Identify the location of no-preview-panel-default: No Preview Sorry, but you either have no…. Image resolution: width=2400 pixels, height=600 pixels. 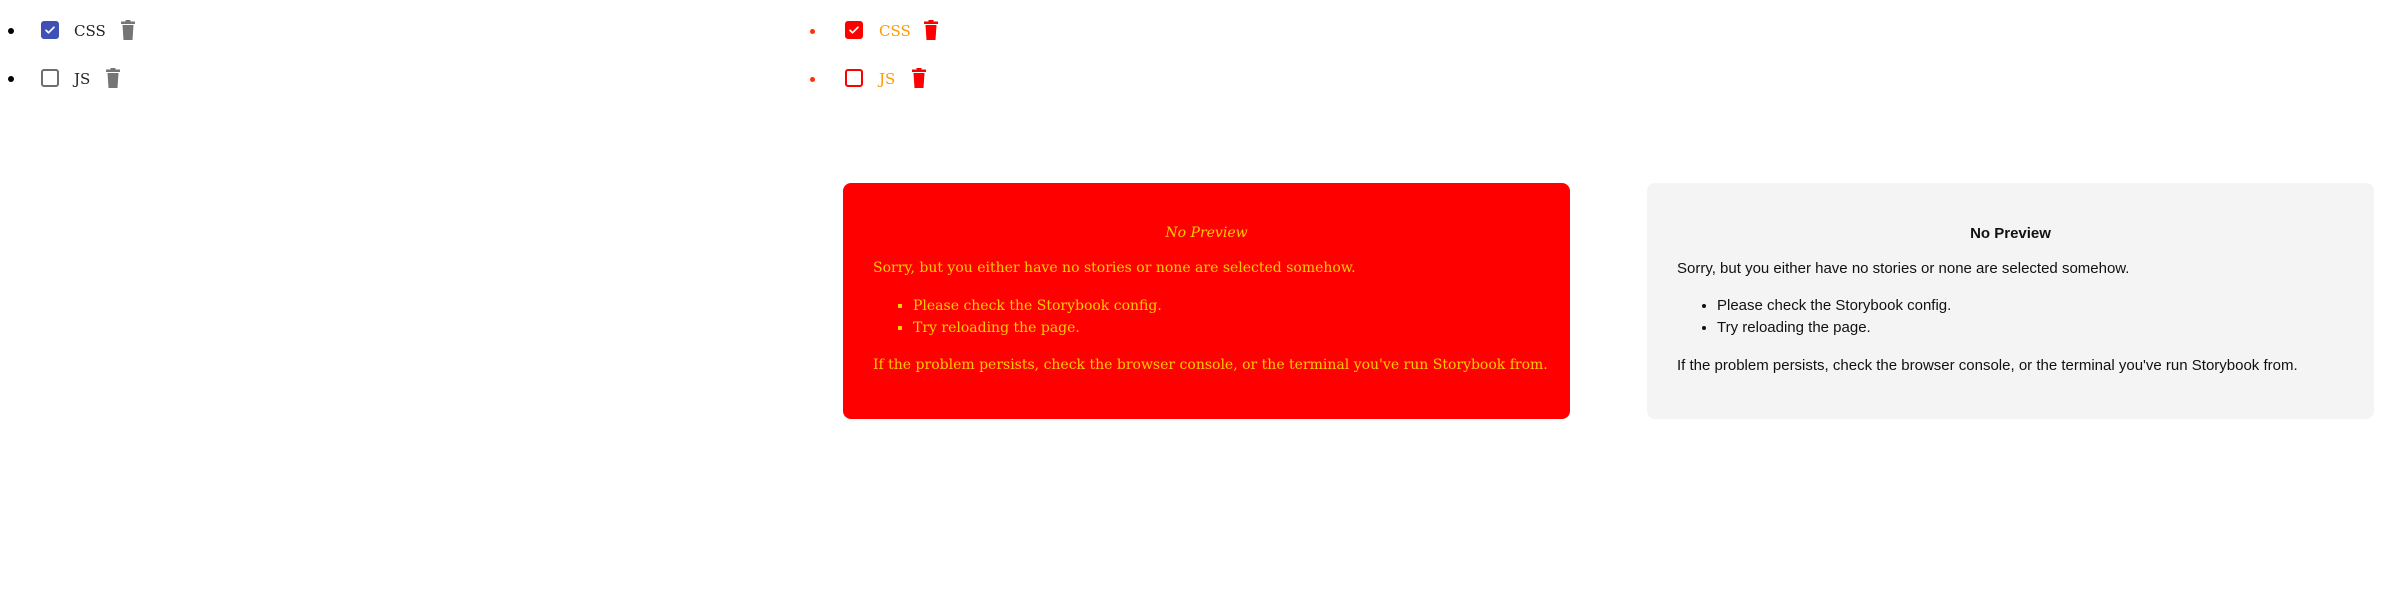
(2010, 301).